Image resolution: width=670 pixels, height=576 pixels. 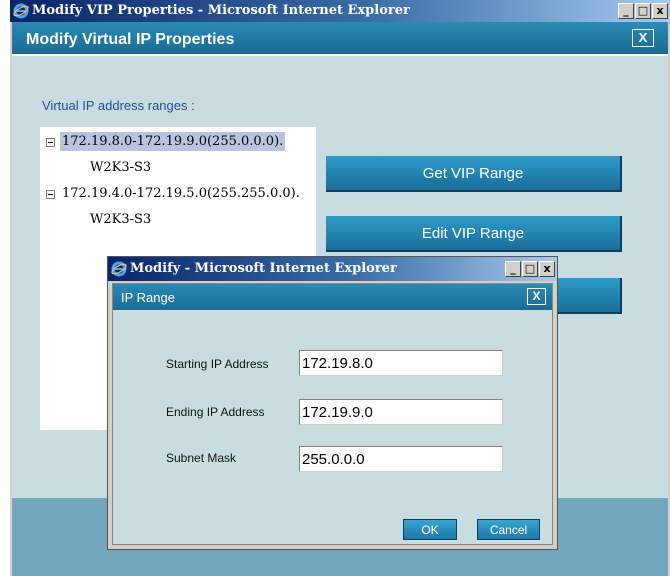 What do you see at coordinates (217, 364) in the screenshot?
I see `starting-ip-label: Starting IP Address` at bounding box center [217, 364].